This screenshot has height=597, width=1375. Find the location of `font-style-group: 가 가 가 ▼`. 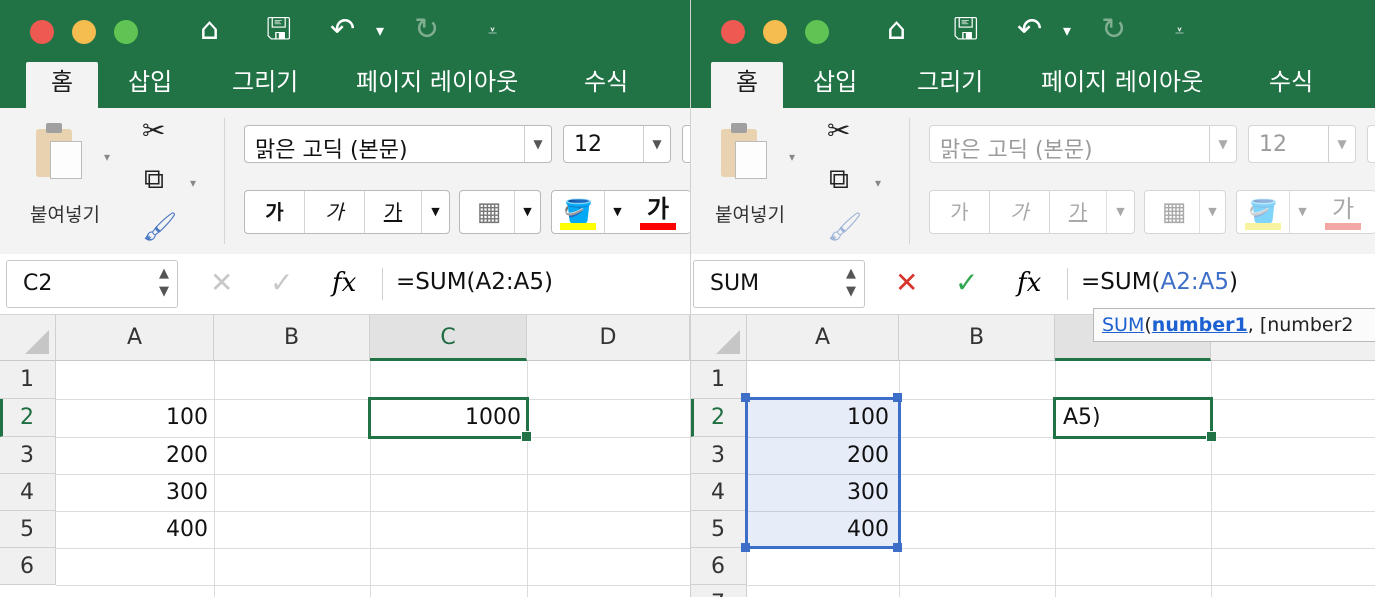

font-style-group: 가 가 가 ▼ is located at coordinates (347, 212).